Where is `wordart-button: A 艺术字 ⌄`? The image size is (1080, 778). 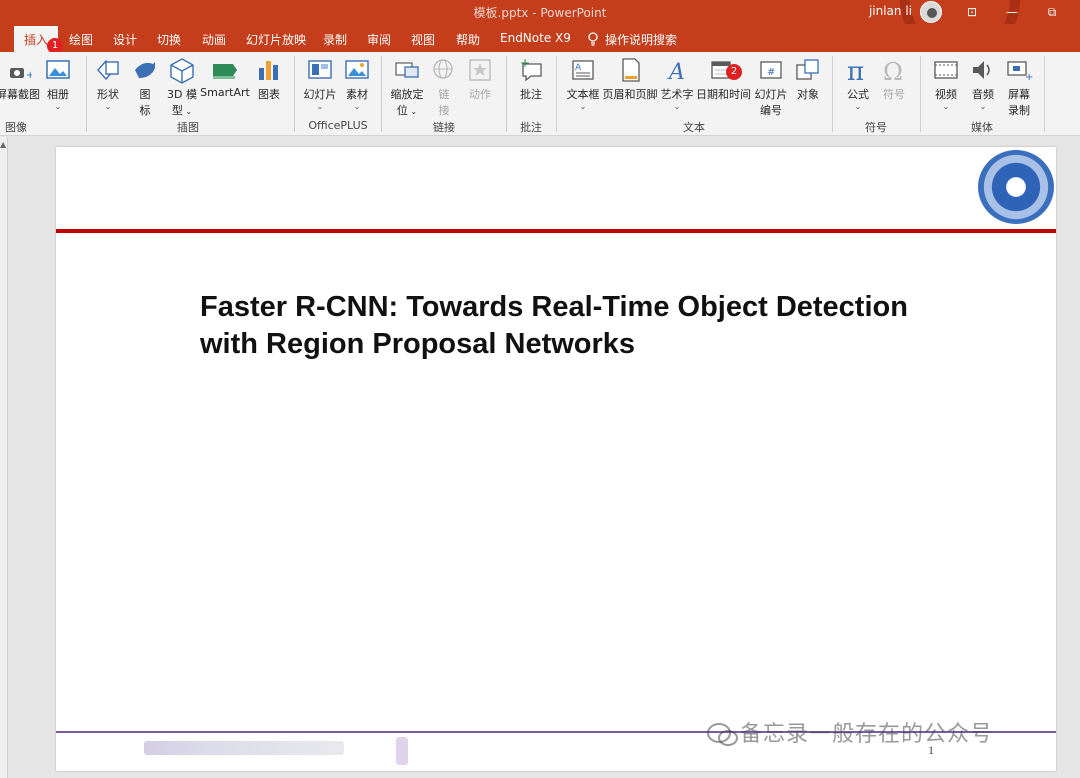 wordart-button: A 艺术字 ⌄ is located at coordinates (677, 83).